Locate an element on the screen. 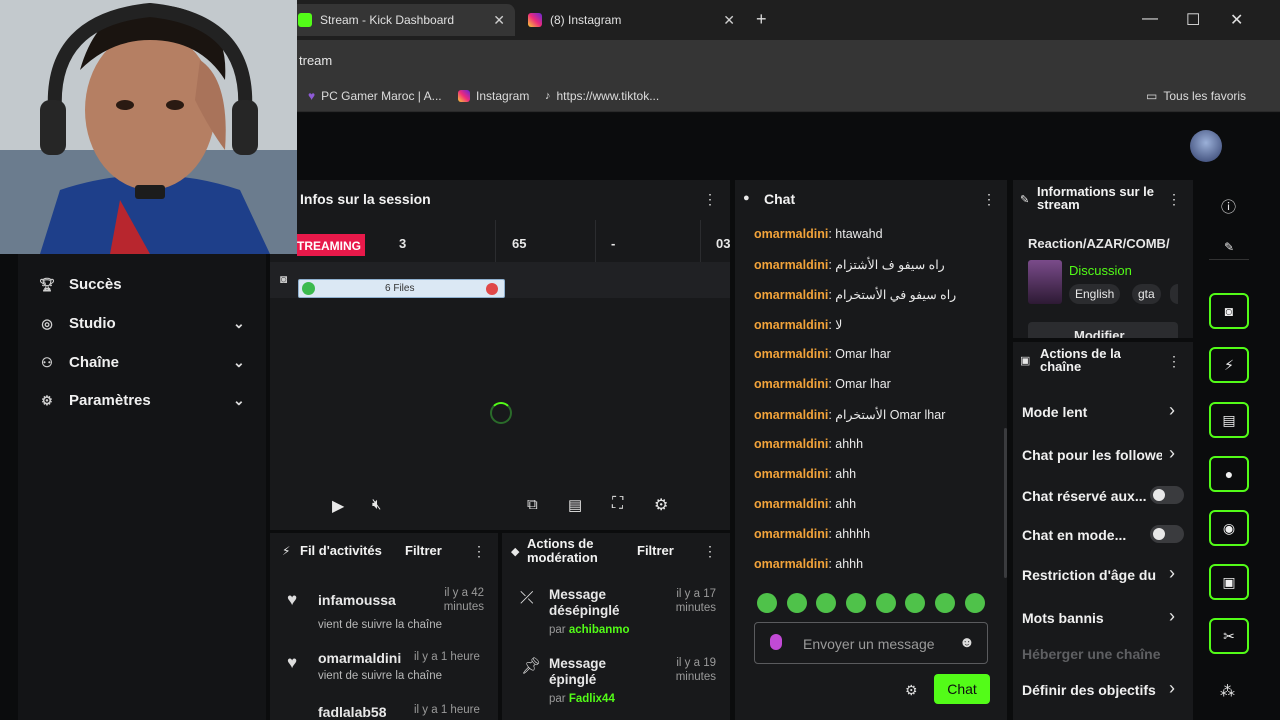 Image resolution: width=1280 pixels, height=720 pixels. fullscreen-icon: ⛶ is located at coordinates (617, 504).